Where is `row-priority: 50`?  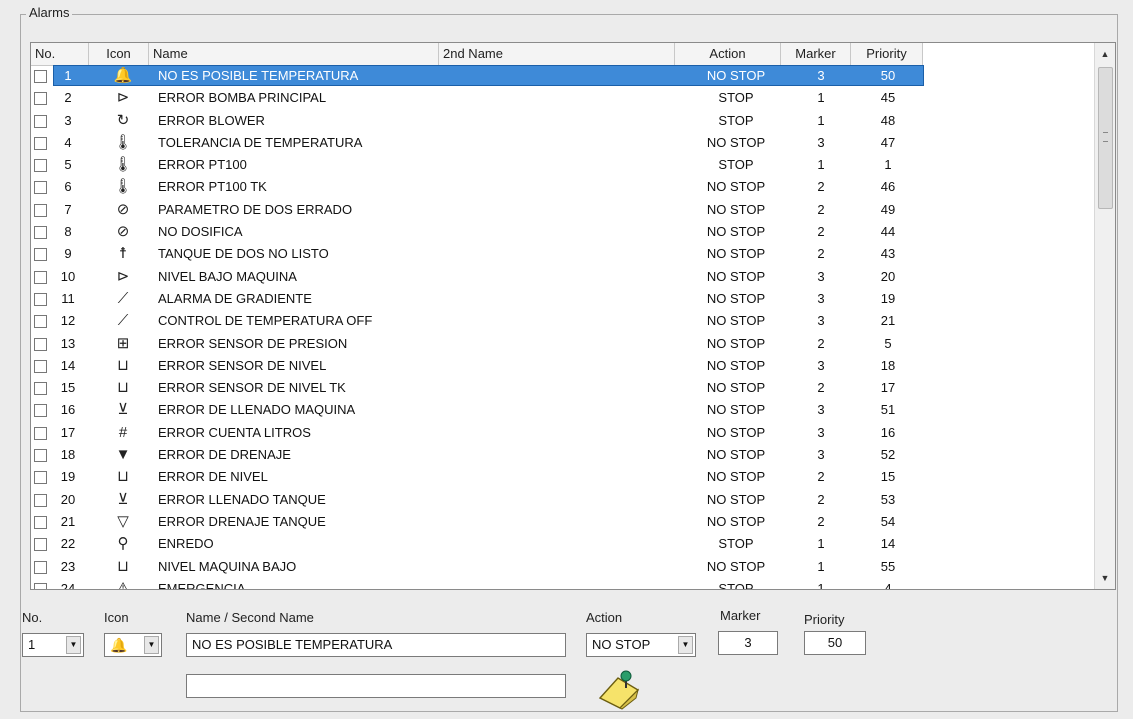 row-priority: 50 is located at coordinates (888, 75).